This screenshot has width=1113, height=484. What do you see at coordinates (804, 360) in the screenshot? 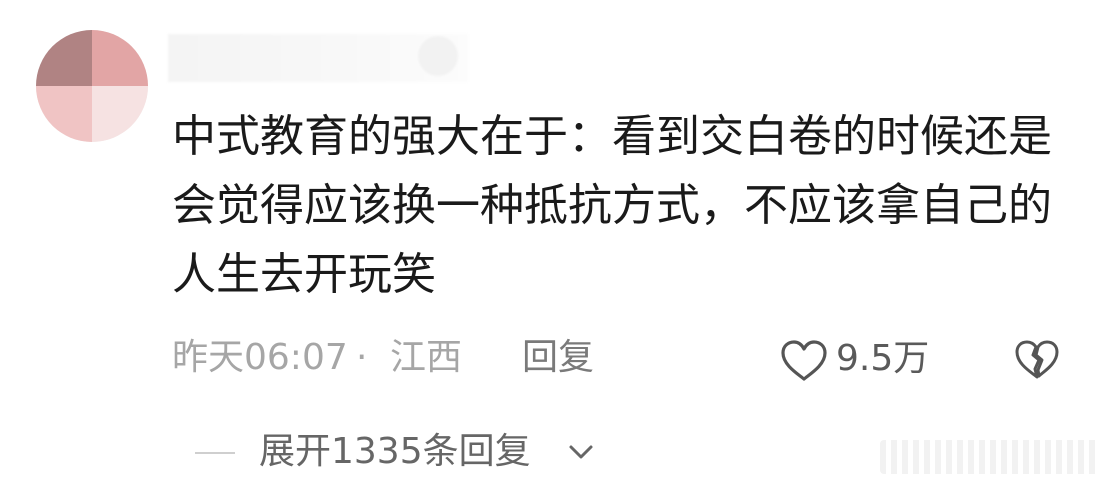
I see `heart-outline-icon` at bounding box center [804, 360].